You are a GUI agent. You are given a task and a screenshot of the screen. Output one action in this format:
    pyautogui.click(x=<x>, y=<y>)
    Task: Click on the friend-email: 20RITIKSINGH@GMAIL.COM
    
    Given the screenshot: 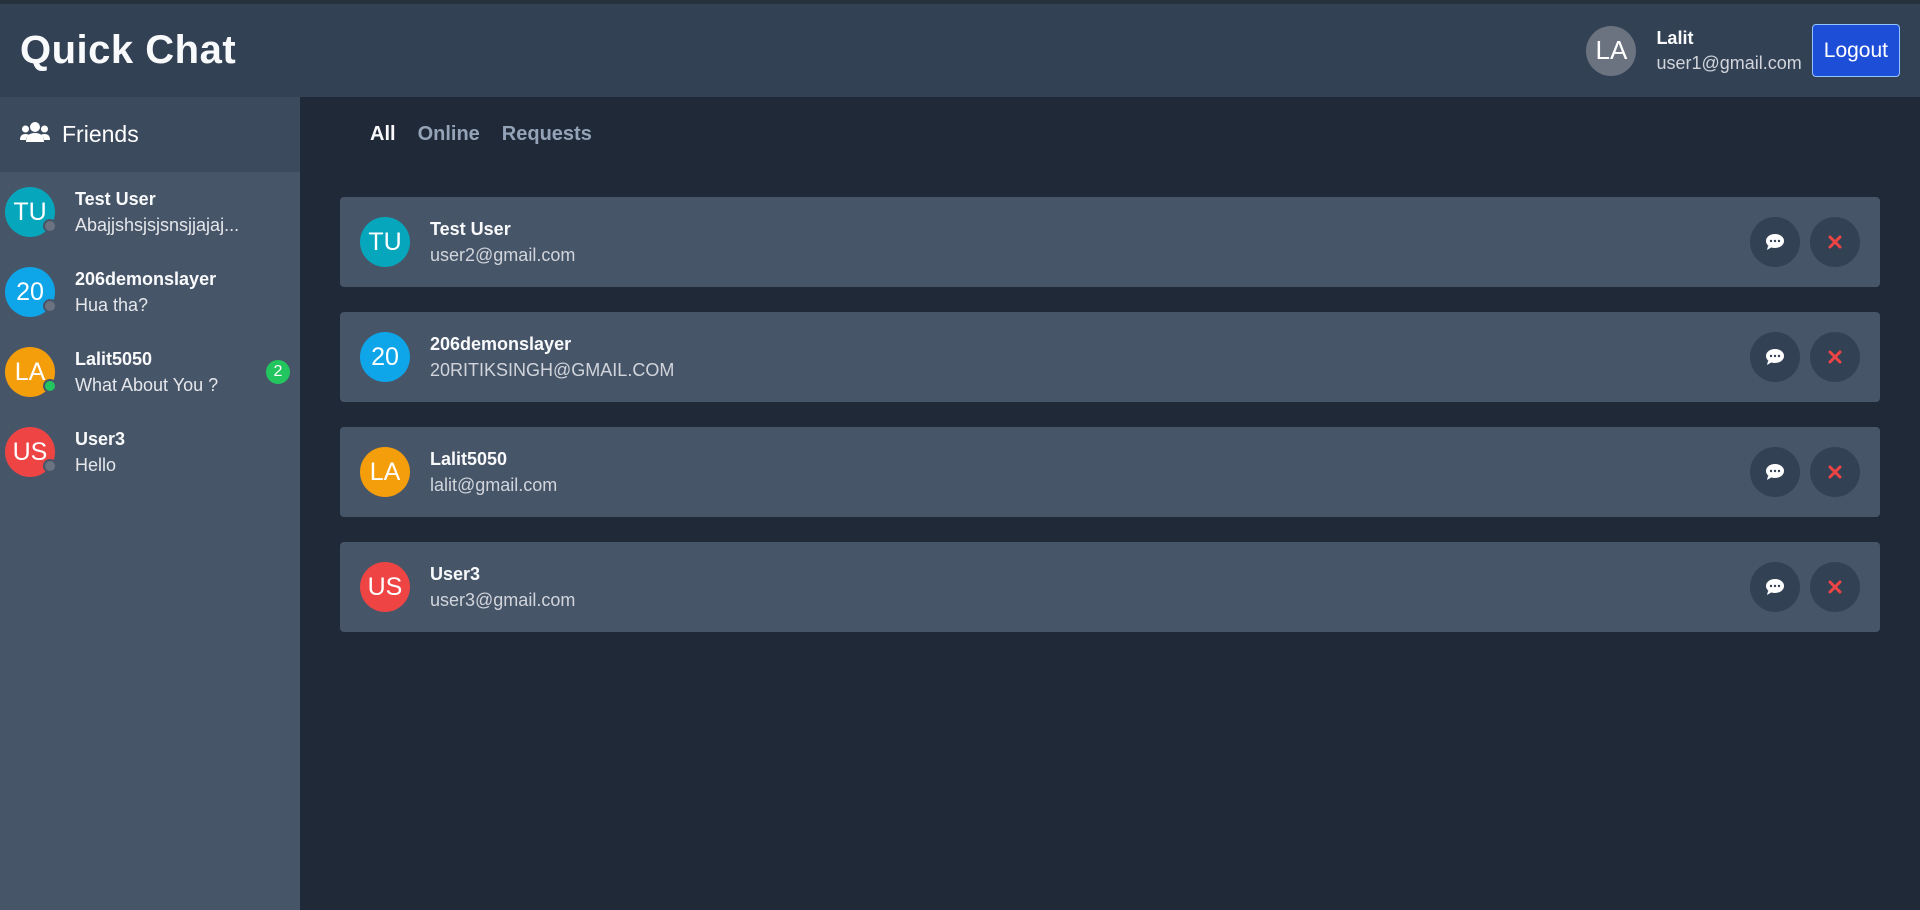 What is the action you would take?
    pyautogui.click(x=552, y=369)
    